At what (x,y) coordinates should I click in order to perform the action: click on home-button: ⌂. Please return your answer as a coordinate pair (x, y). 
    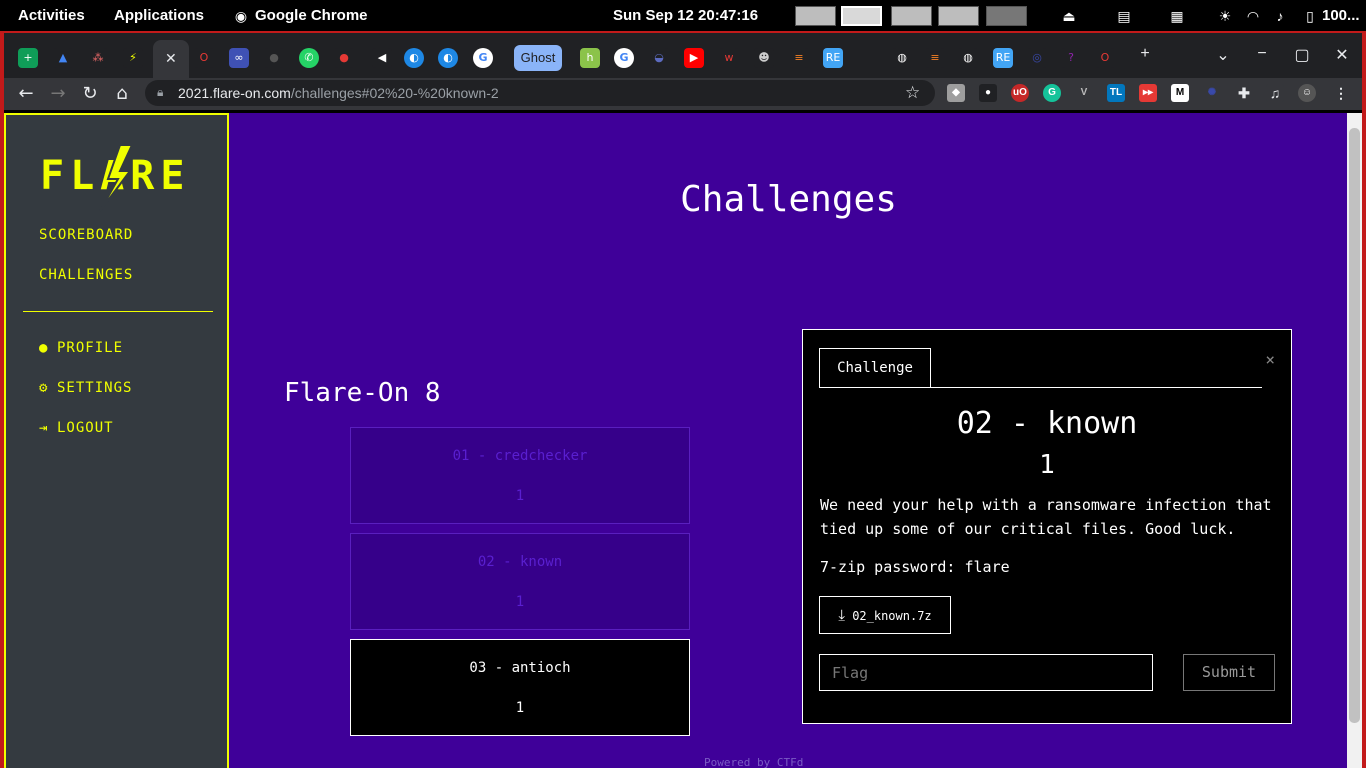
    Looking at the image, I should click on (122, 94).